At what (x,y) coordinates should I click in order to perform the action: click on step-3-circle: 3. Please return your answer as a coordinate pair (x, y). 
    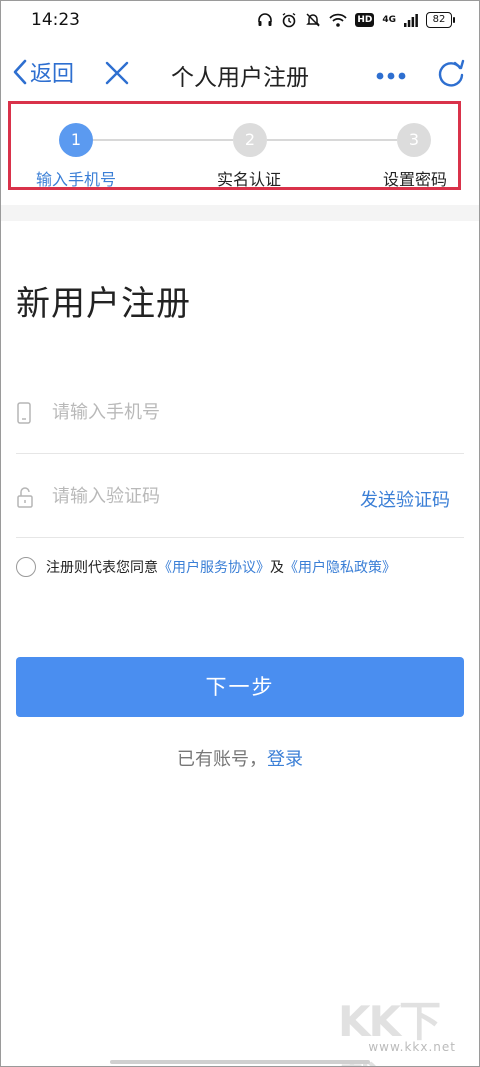
    Looking at the image, I should click on (414, 140).